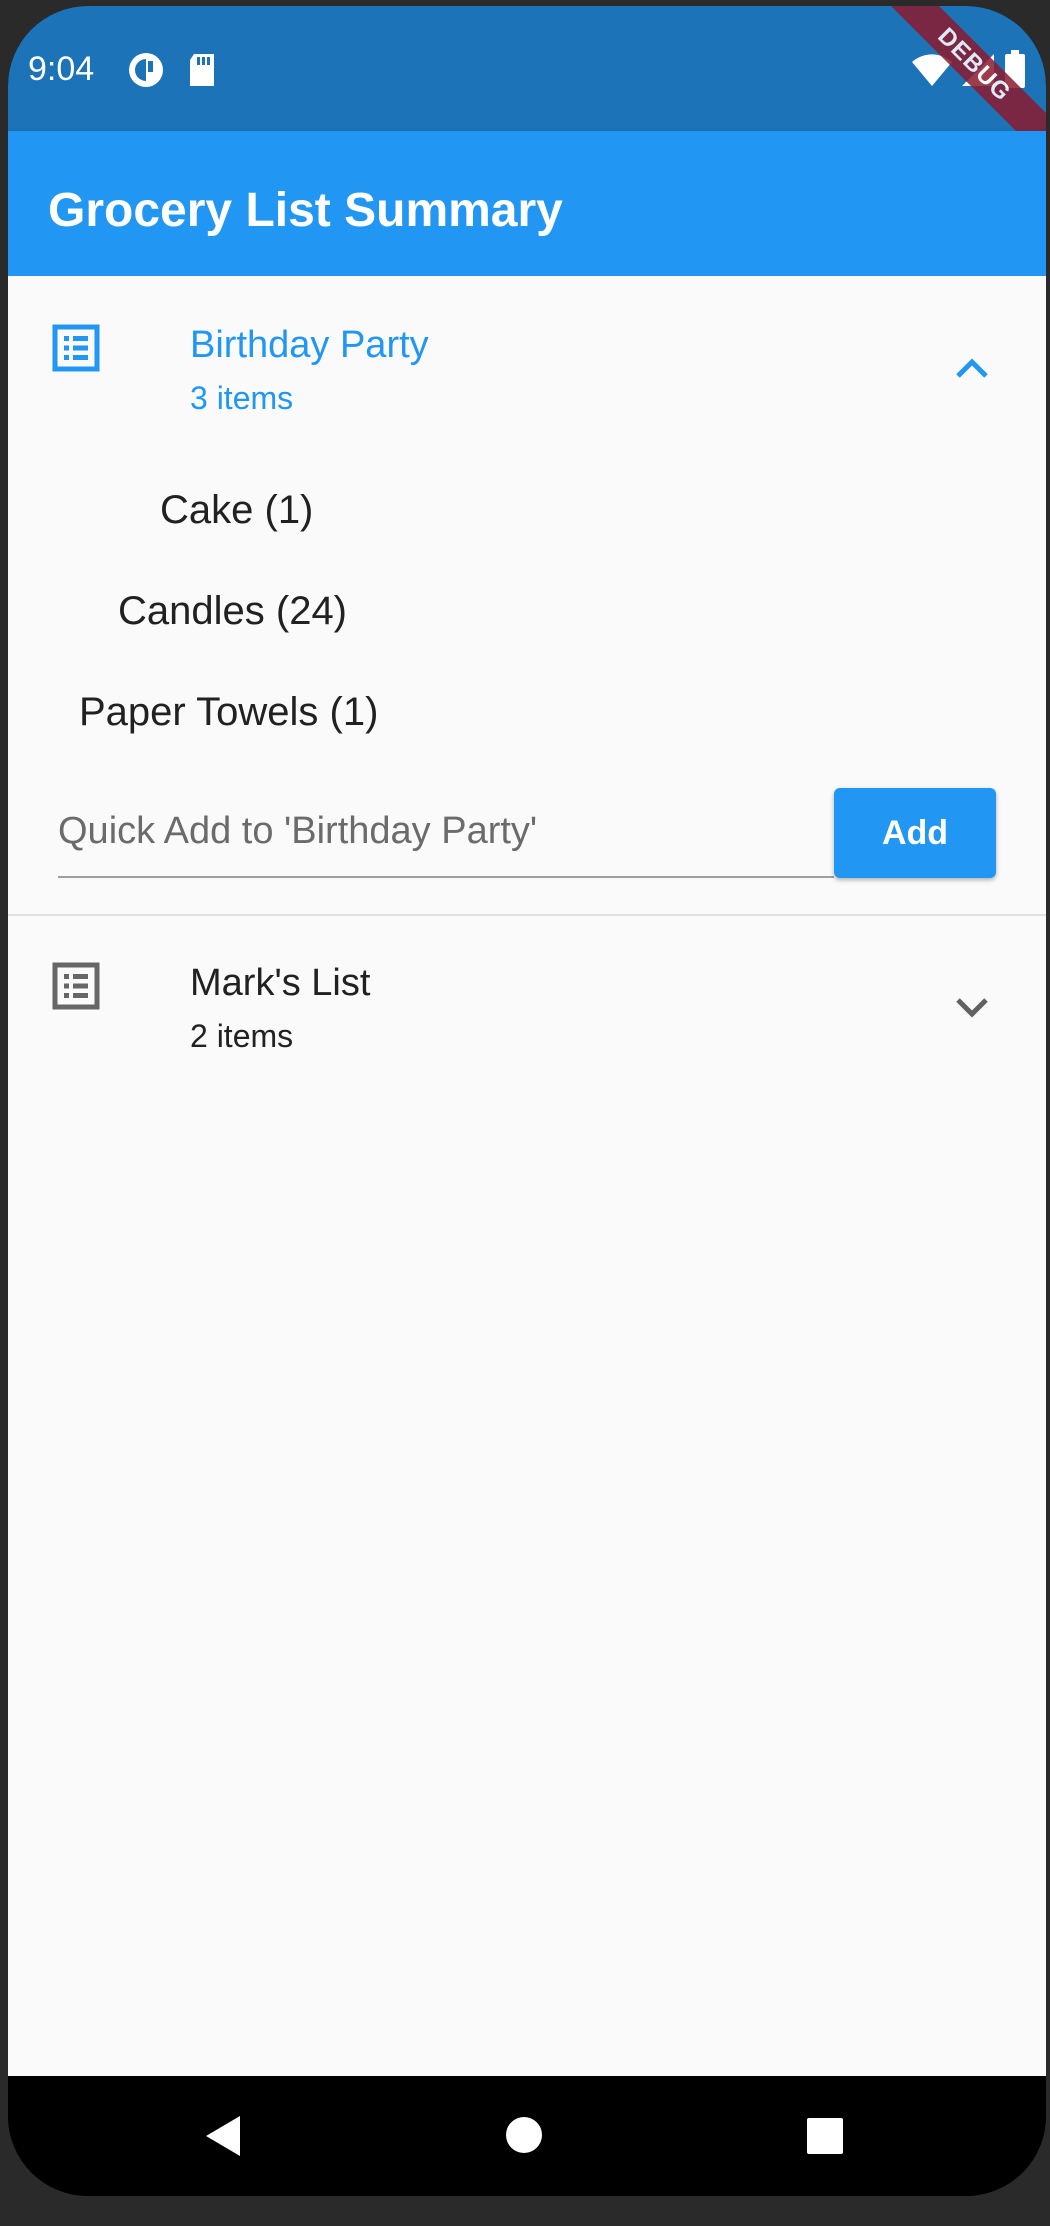 The height and width of the screenshot is (2226, 1050). I want to click on system-nav-bar, so click(527, 2136).